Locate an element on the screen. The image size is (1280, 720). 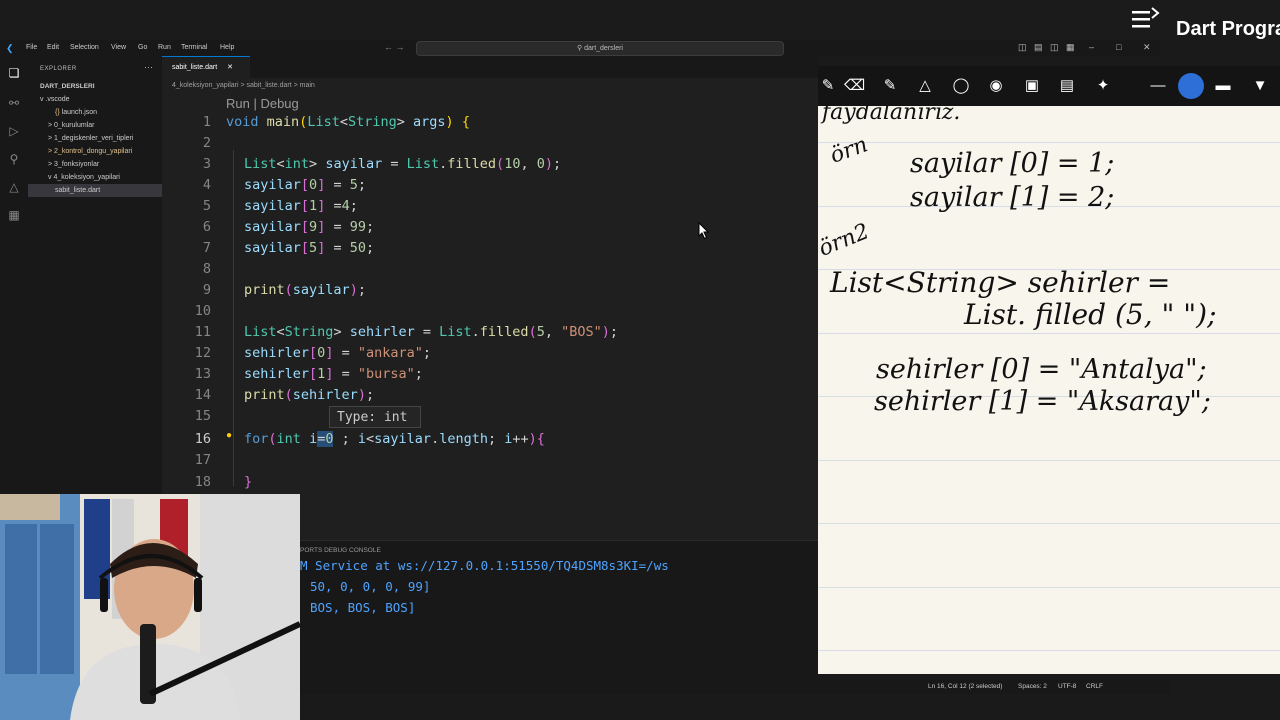
tree-folder-kontrol: > 2_kontrol_dongu_yapilari is located at coordinates (105, 151).